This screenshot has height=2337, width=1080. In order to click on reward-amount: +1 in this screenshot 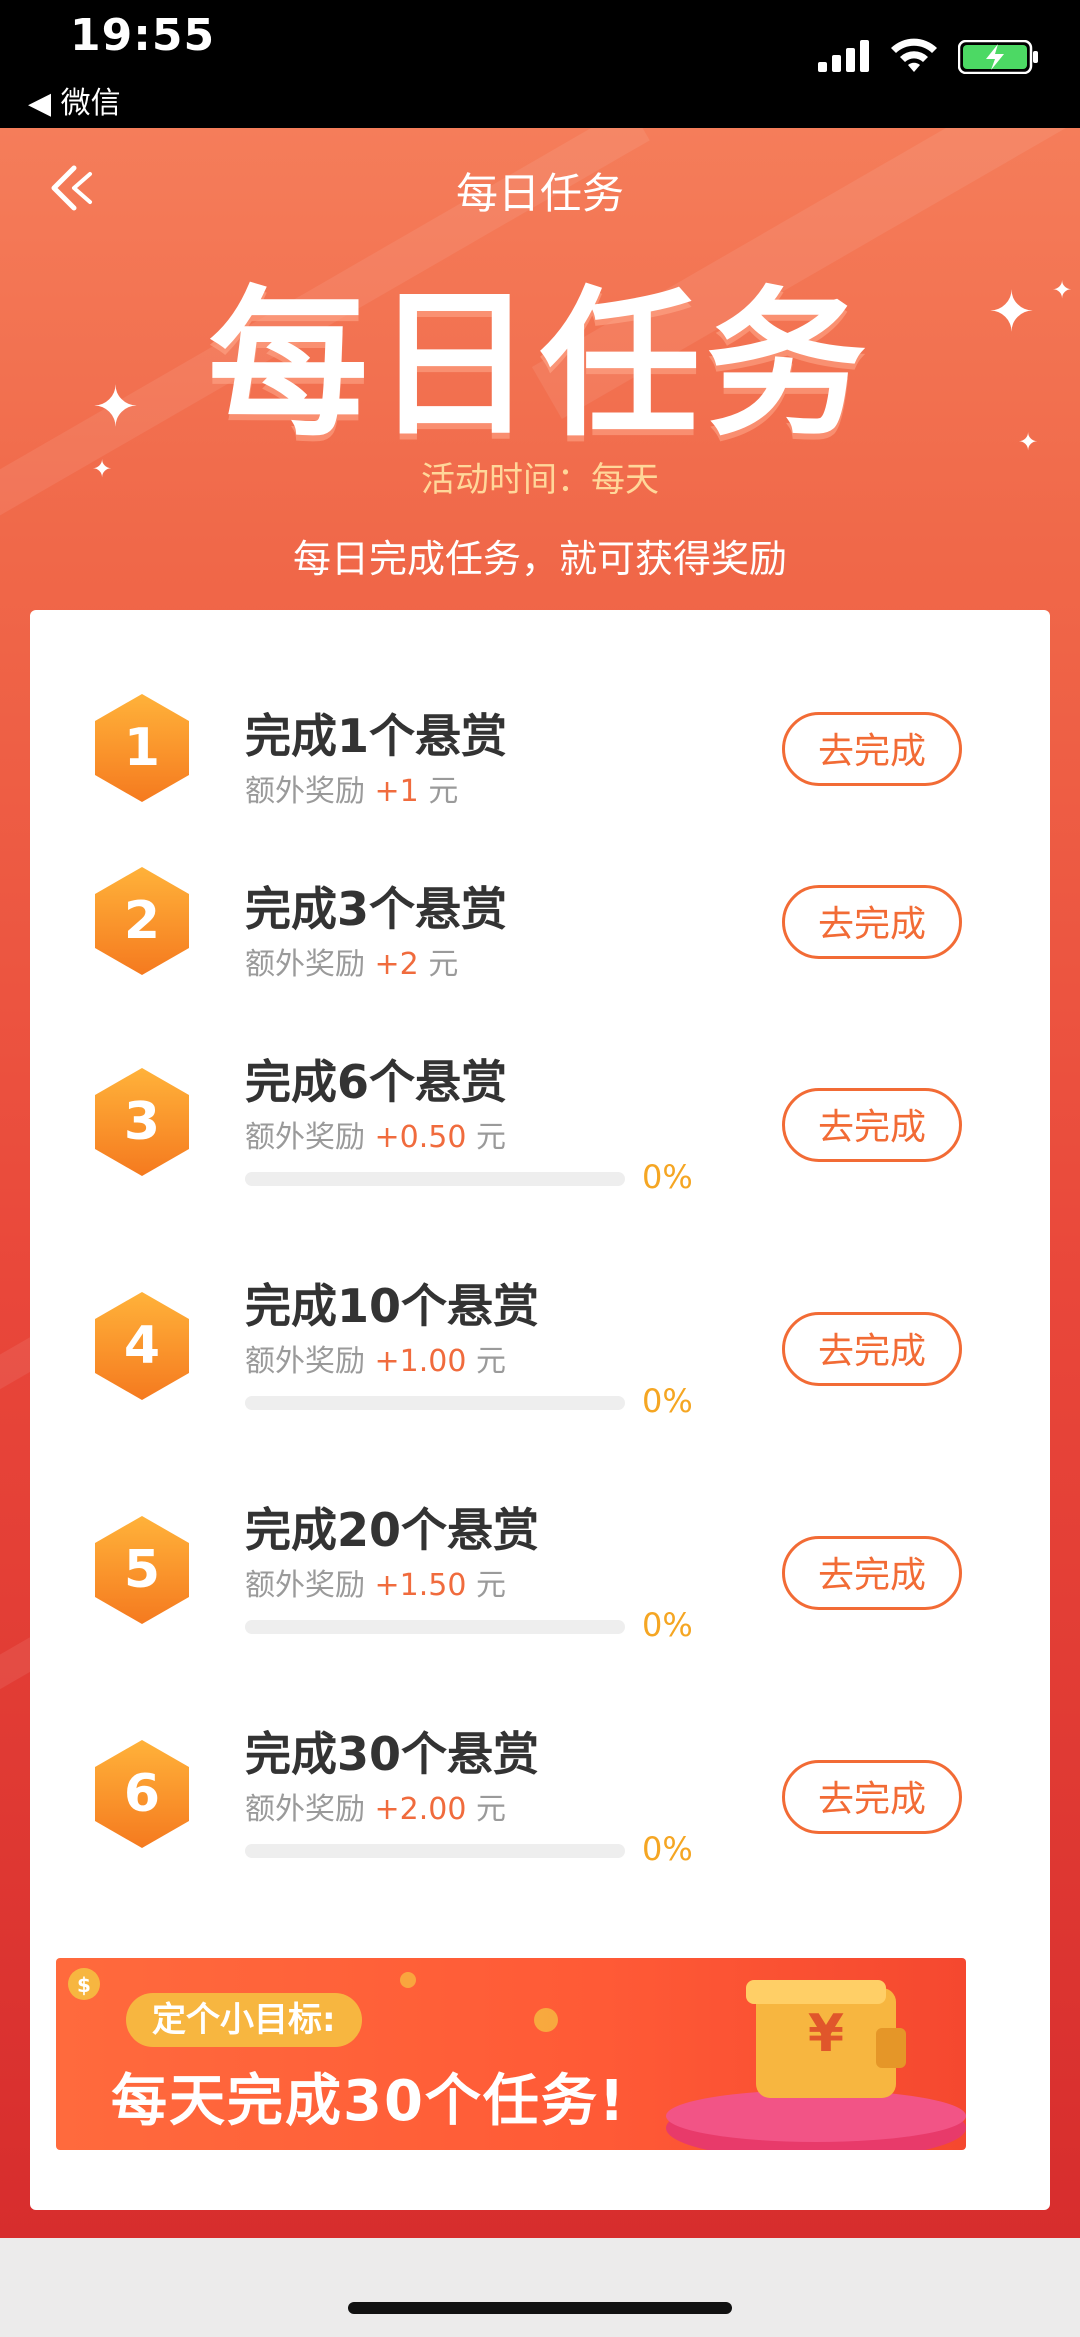, I will do `click(396, 791)`.